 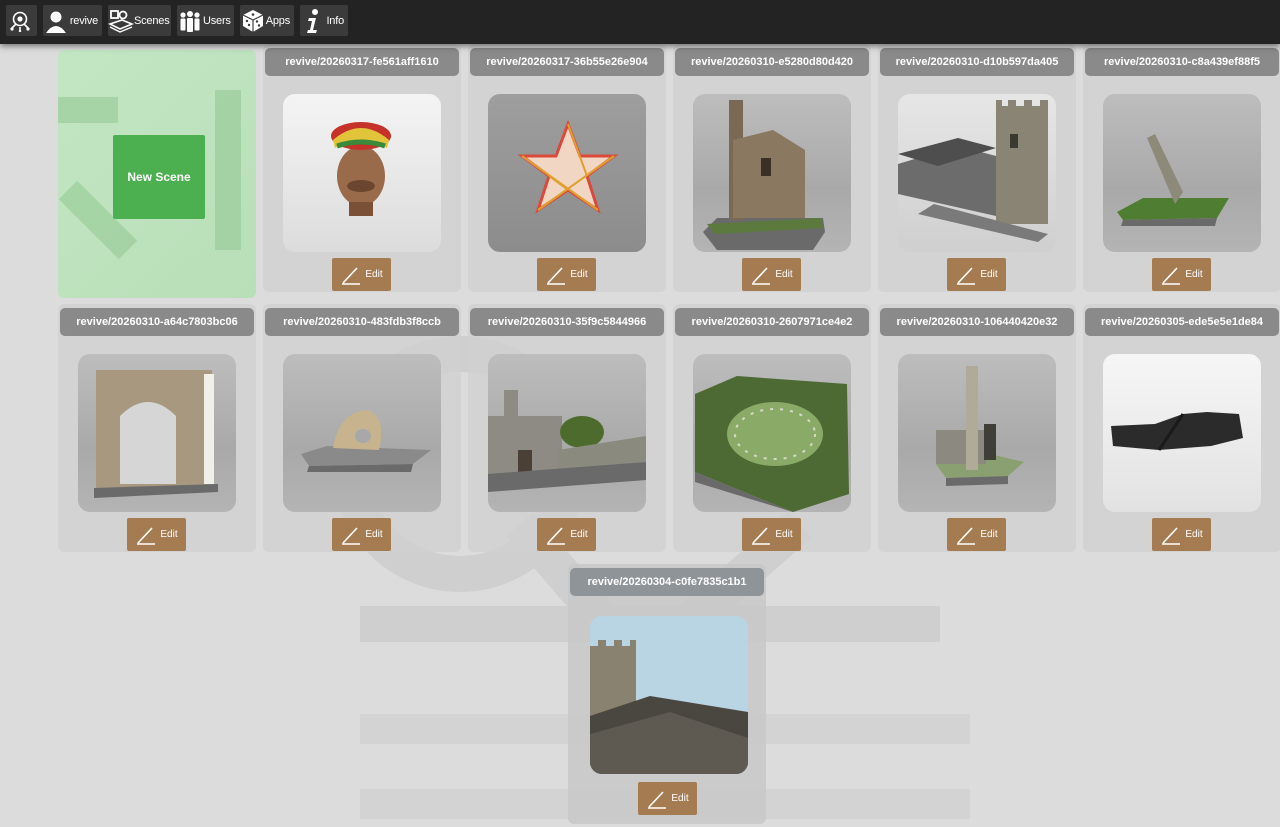 I want to click on scene-card: revive/20260310-d10b597da405 Edit, so click(x=977, y=168).